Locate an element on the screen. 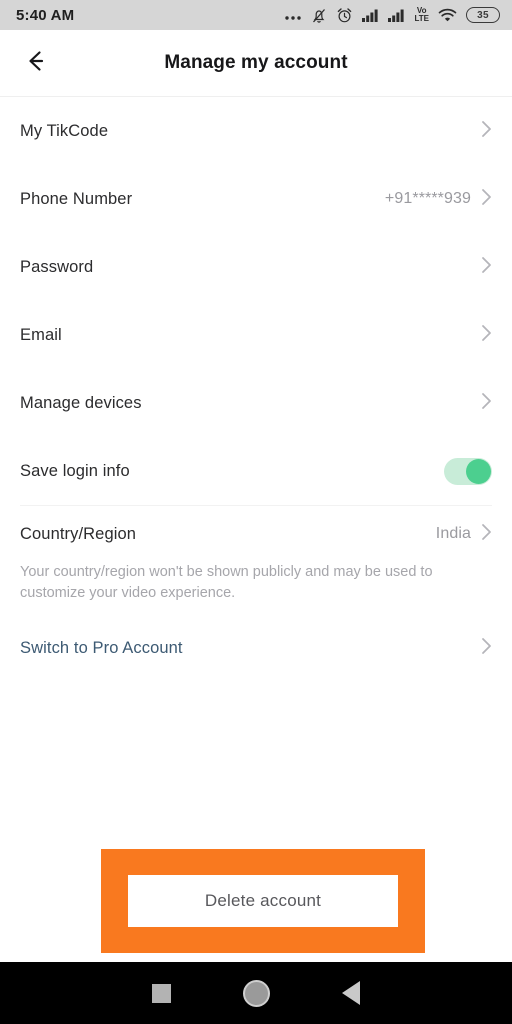 This screenshot has height=1024, width=512. signal-bars-2-icon is located at coordinates (396, 15).